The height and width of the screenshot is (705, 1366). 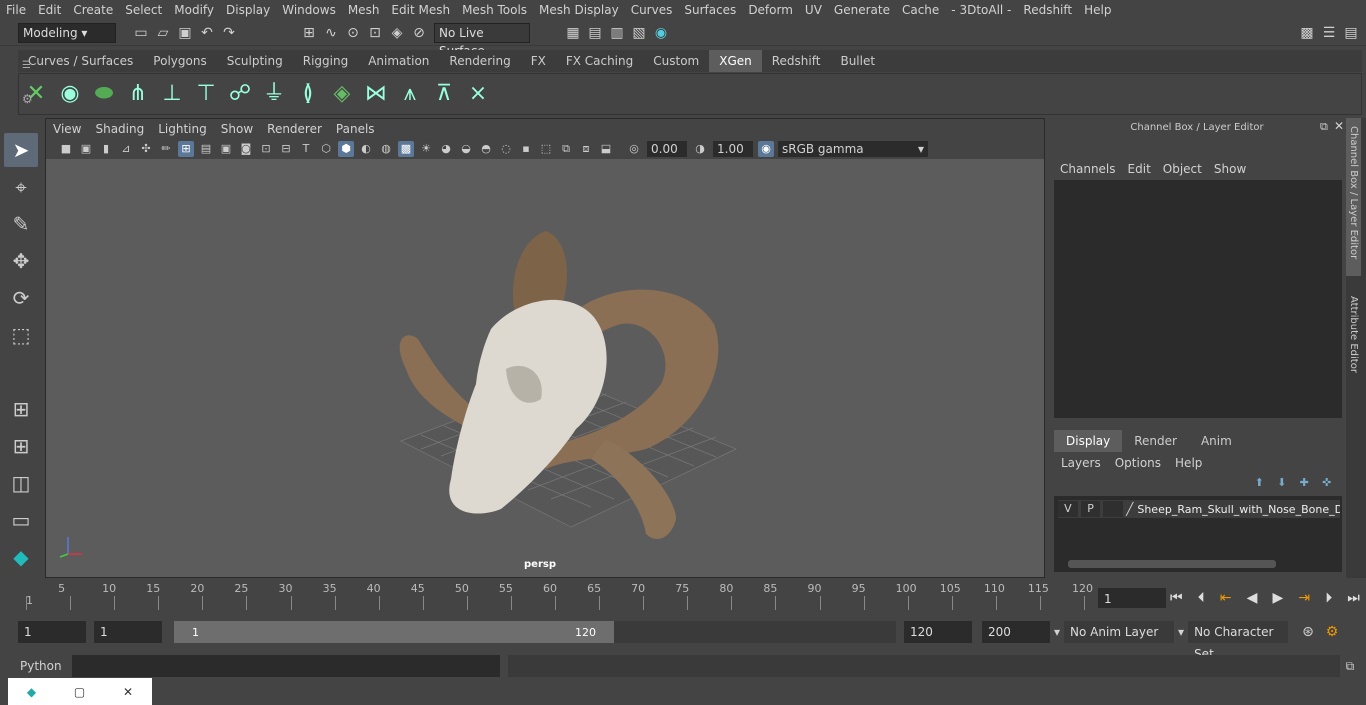 I want to click on step-back-icon: ⏴, so click(x=1201, y=598).